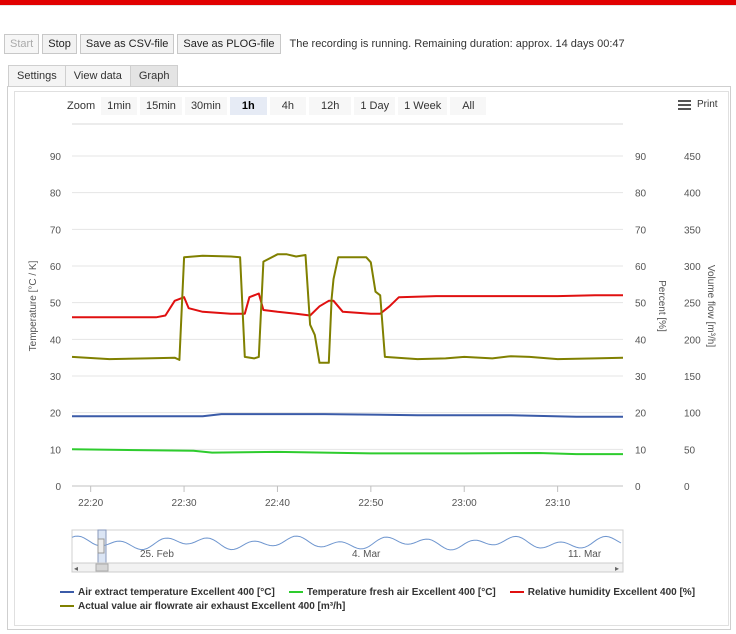 This screenshot has height=634, width=736. I want to click on y-right-axis-title: Volume flow [m³/h], so click(710, 306).